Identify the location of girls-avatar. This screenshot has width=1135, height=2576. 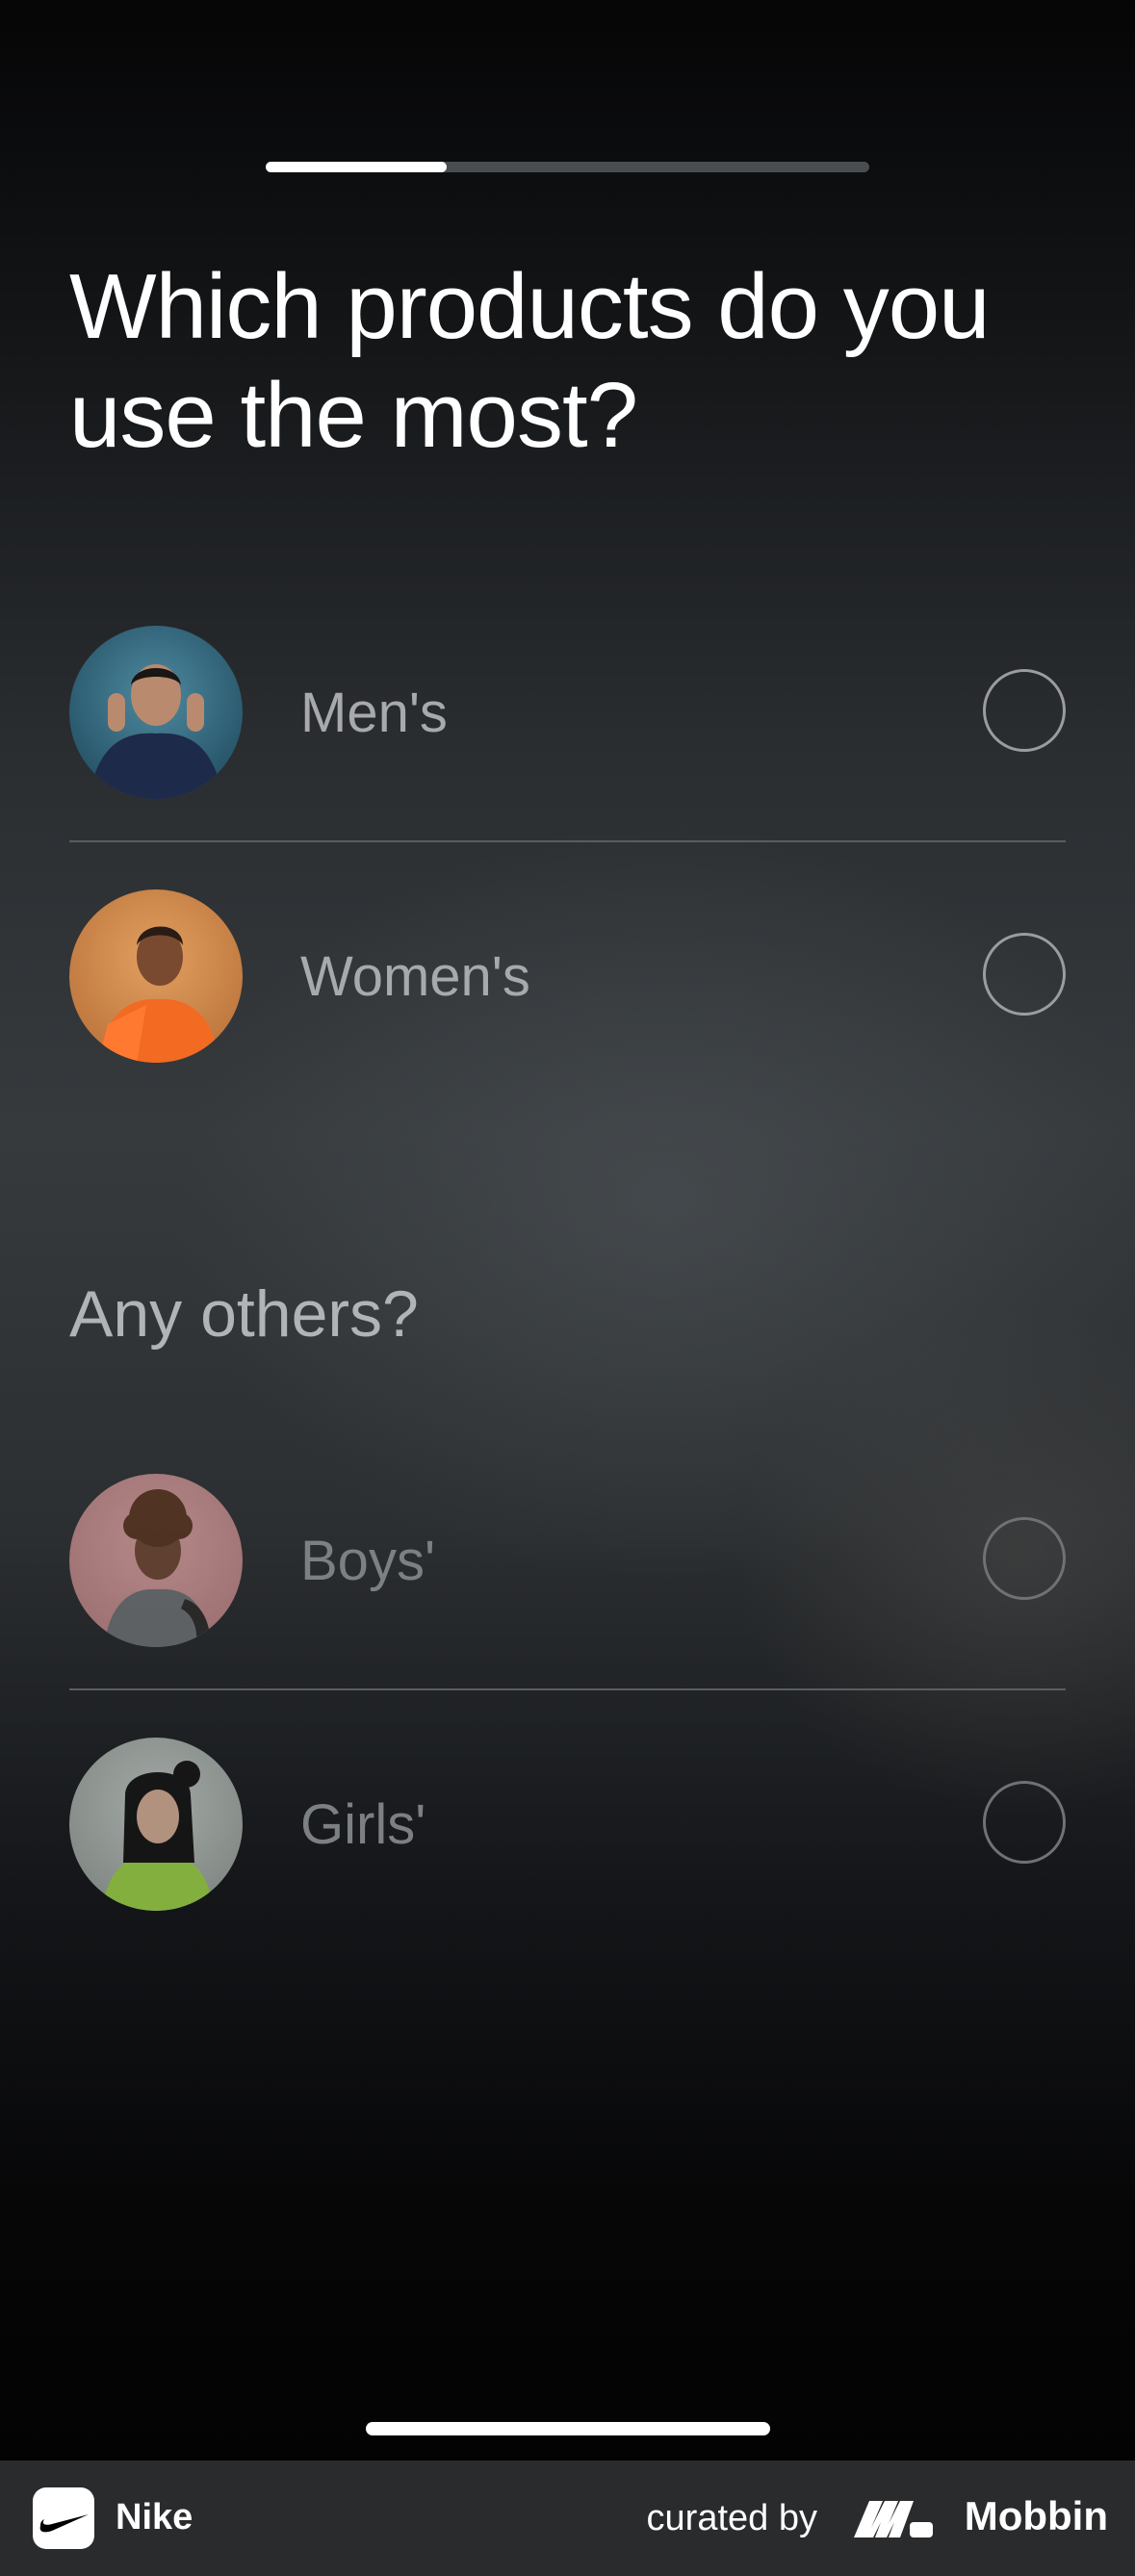
(156, 1825).